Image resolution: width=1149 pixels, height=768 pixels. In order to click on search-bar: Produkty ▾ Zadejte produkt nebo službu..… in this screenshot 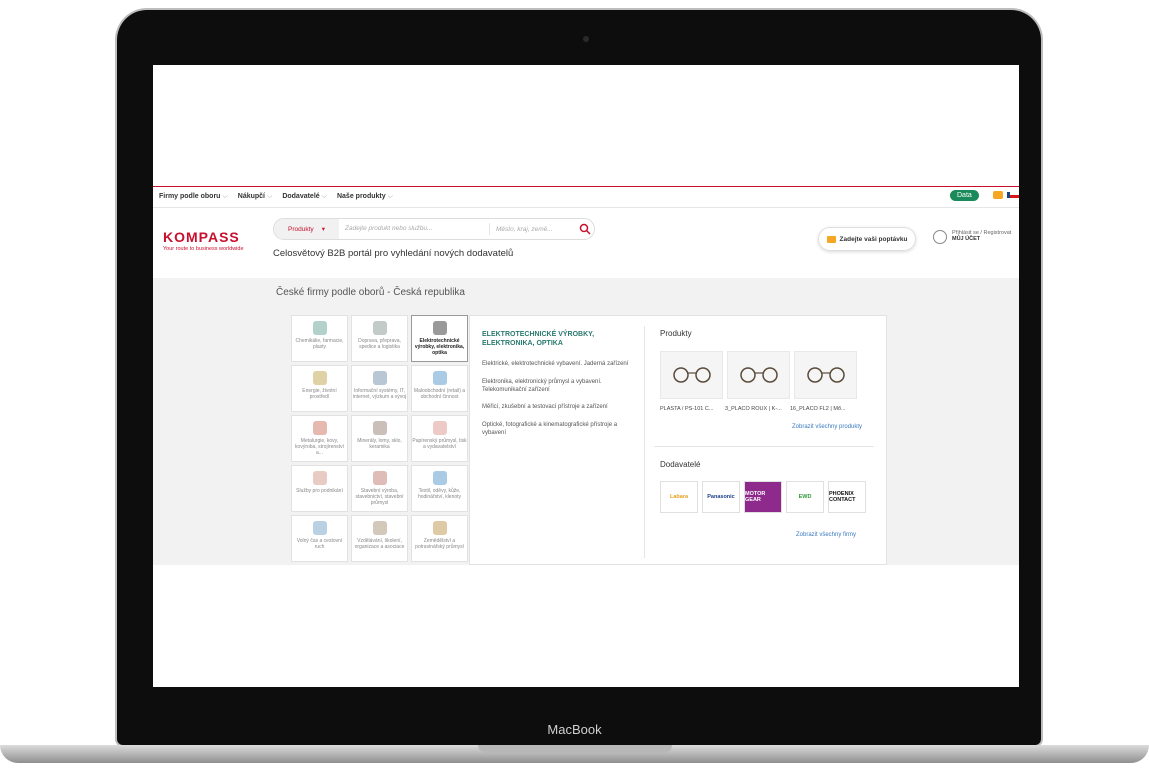, I will do `click(434, 229)`.